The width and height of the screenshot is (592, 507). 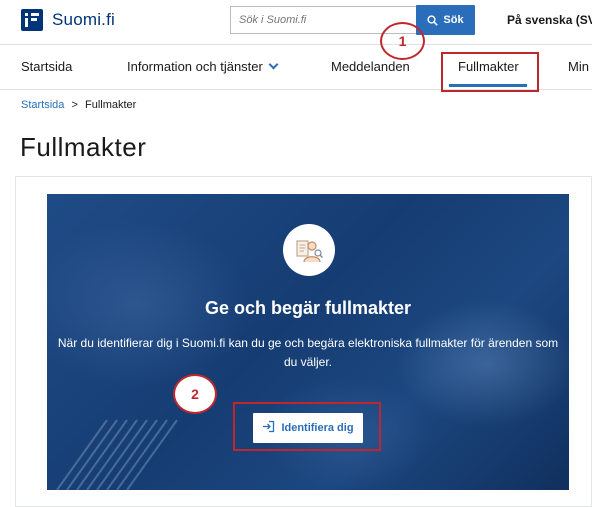 What do you see at coordinates (309, 250) in the screenshot?
I see `person-document-icon` at bounding box center [309, 250].